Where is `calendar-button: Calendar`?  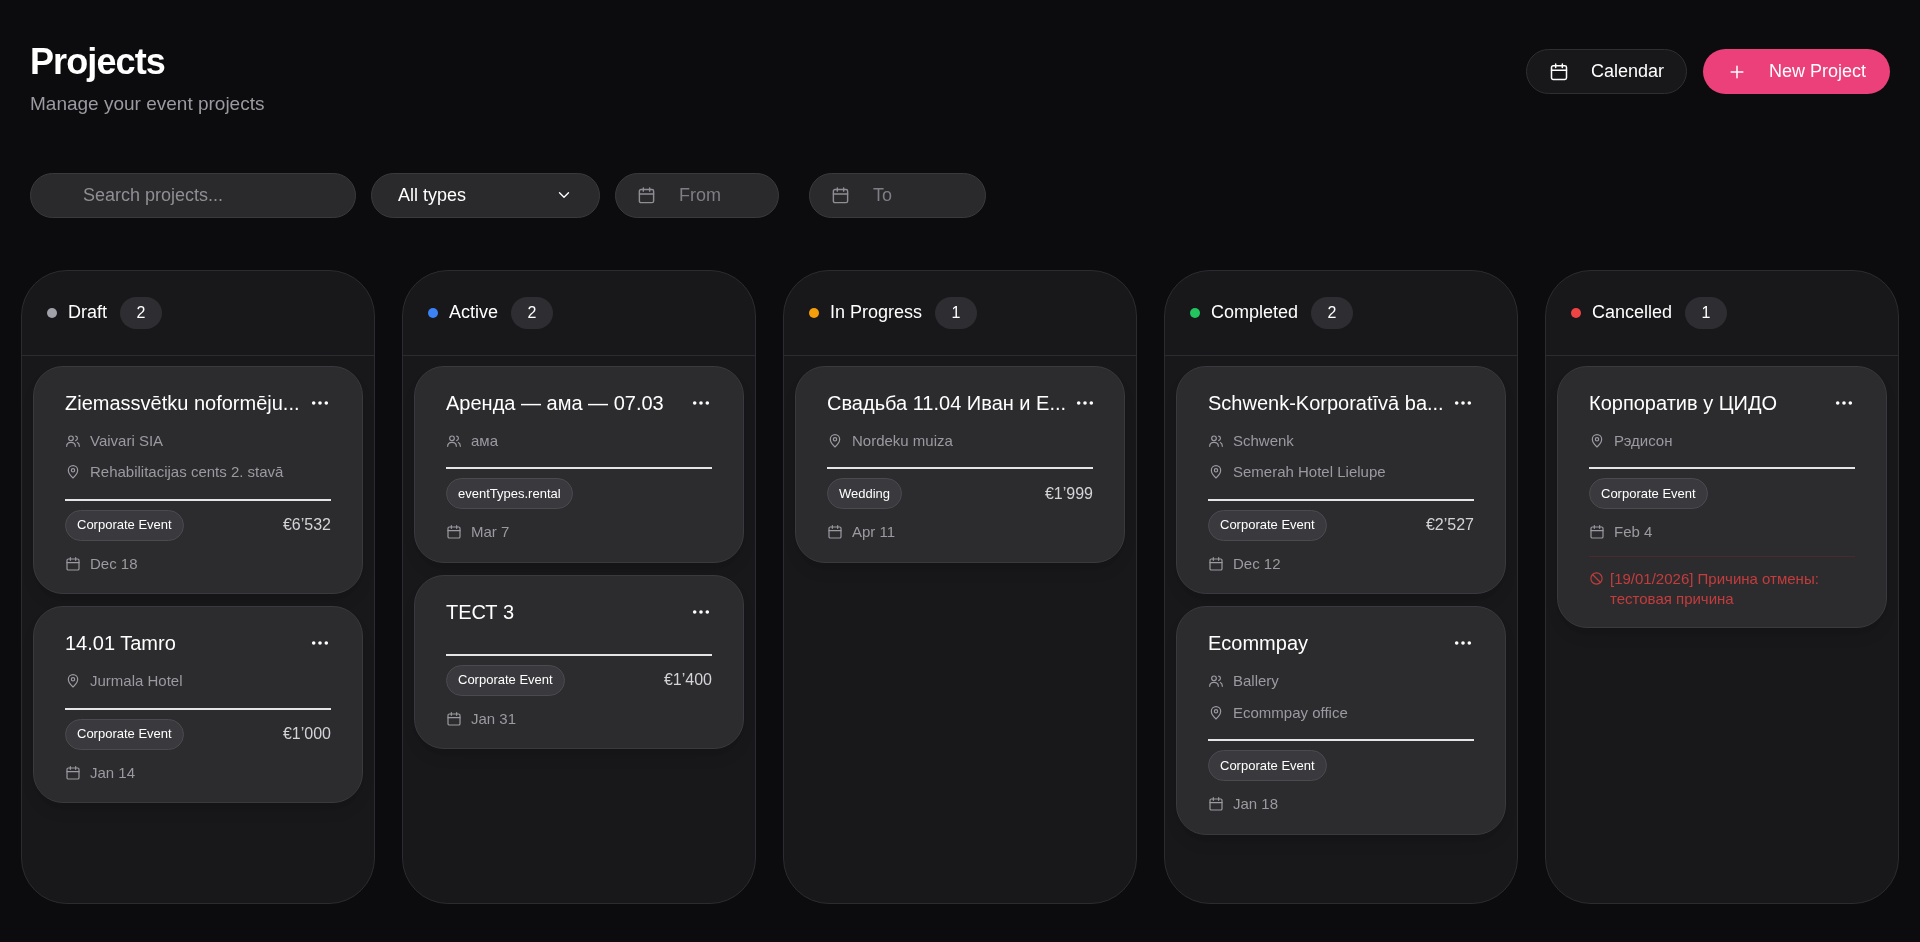
calendar-button: Calendar is located at coordinates (1606, 71).